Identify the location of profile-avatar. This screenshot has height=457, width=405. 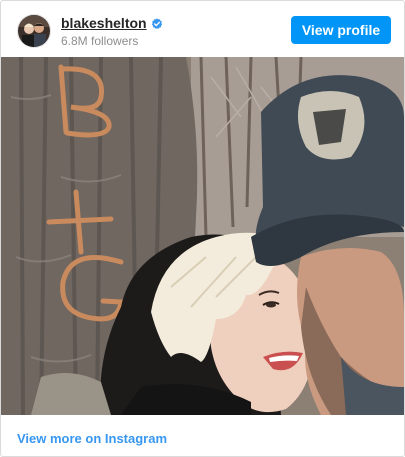
(34, 31).